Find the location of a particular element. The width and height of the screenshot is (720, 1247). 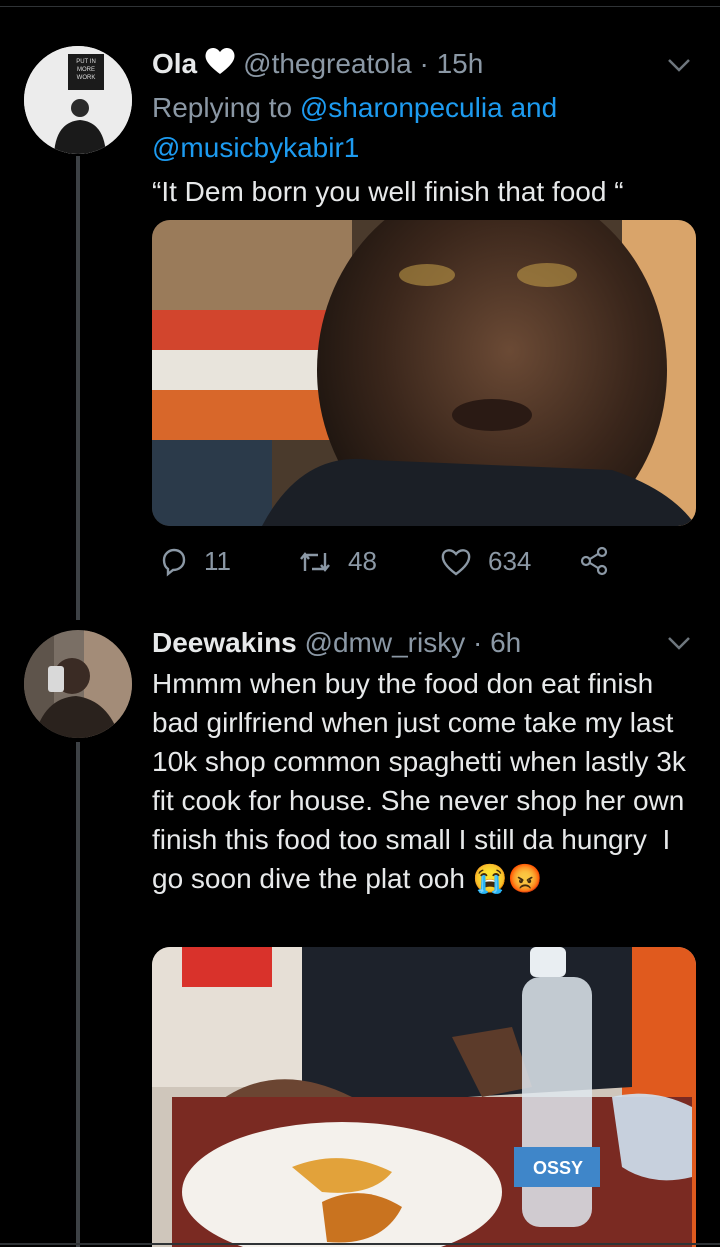

replying-label: Replying to is located at coordinates (222, 107).